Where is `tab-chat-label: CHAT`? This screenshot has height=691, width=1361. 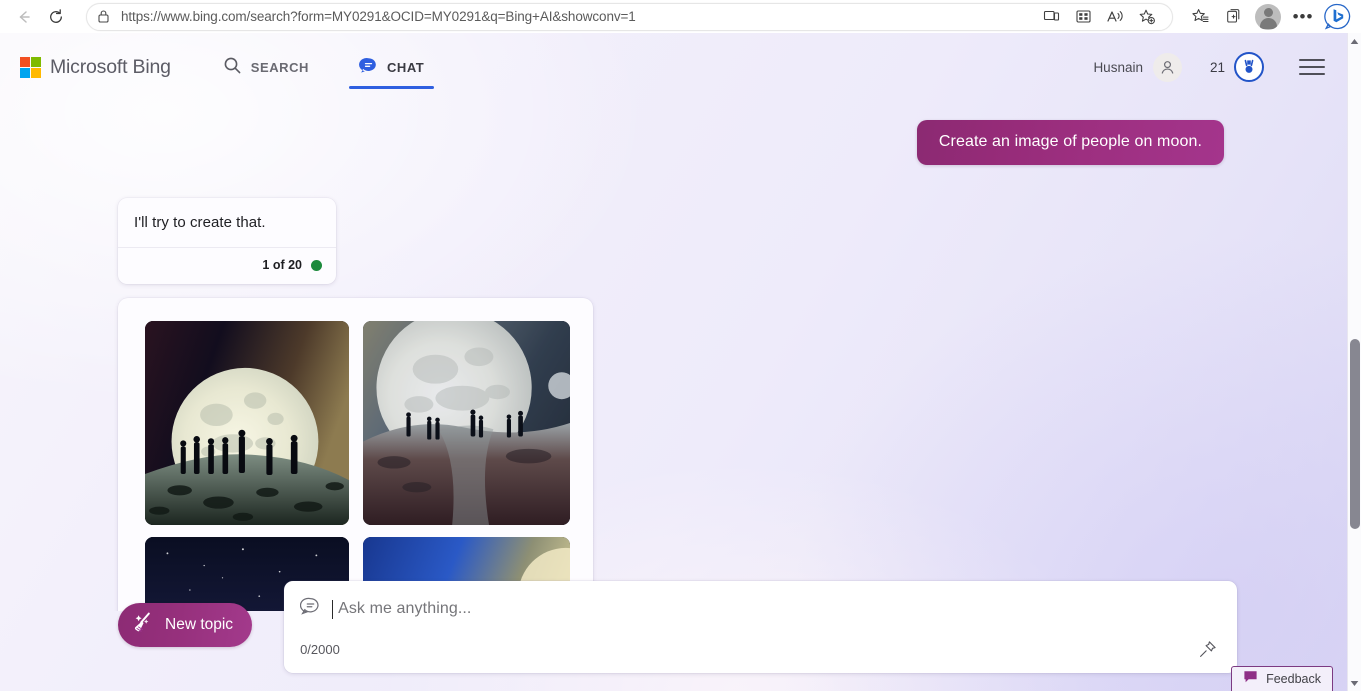
tab-chat-label: CHAT is located at coordinates (405, 67).